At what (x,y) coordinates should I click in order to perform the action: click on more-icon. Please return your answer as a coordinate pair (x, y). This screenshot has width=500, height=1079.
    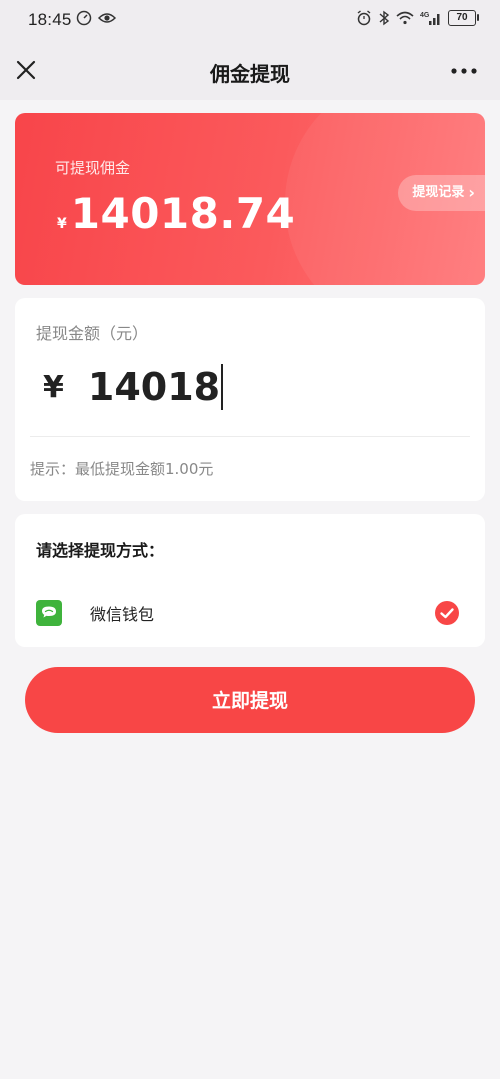
    Looking at the image, I should click on (464, 71).